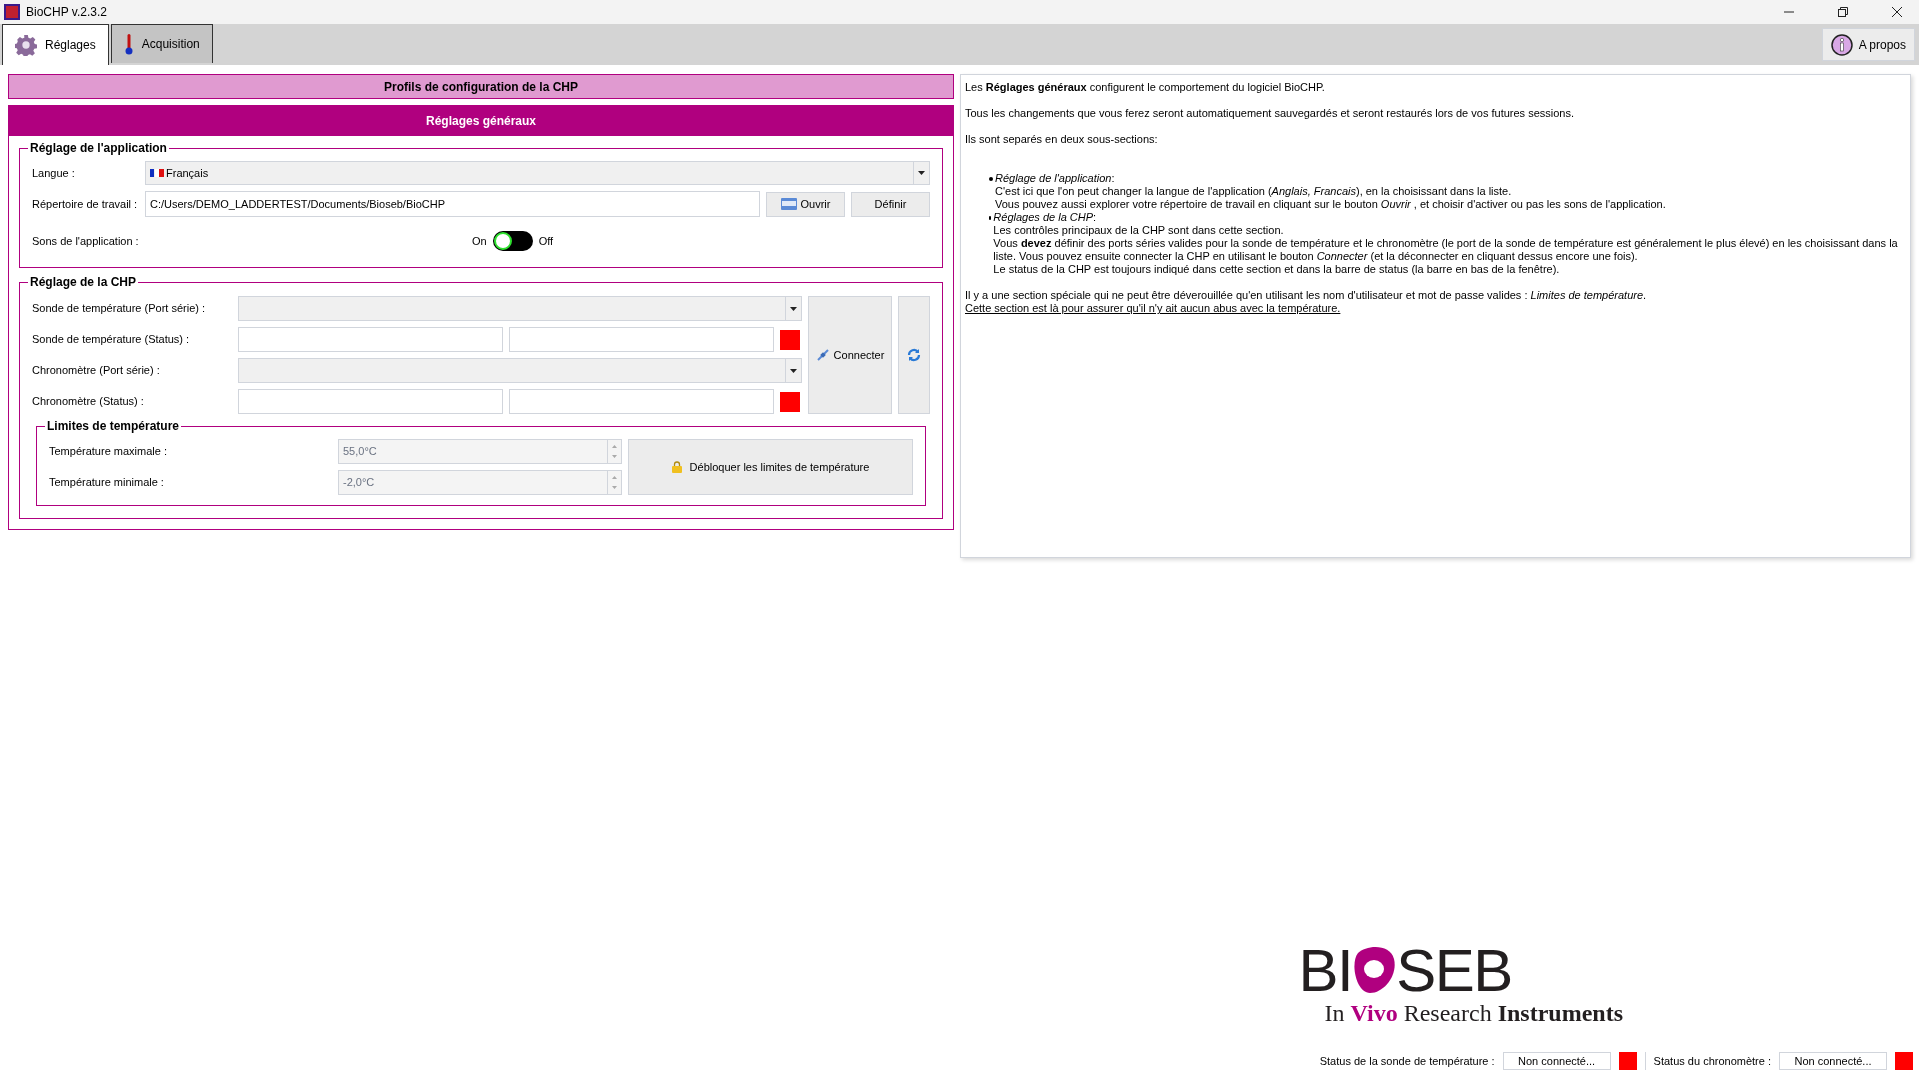 The height and width of the screenshot is (1079, 1919). I want to click on folder-icon, so click(788, 204).